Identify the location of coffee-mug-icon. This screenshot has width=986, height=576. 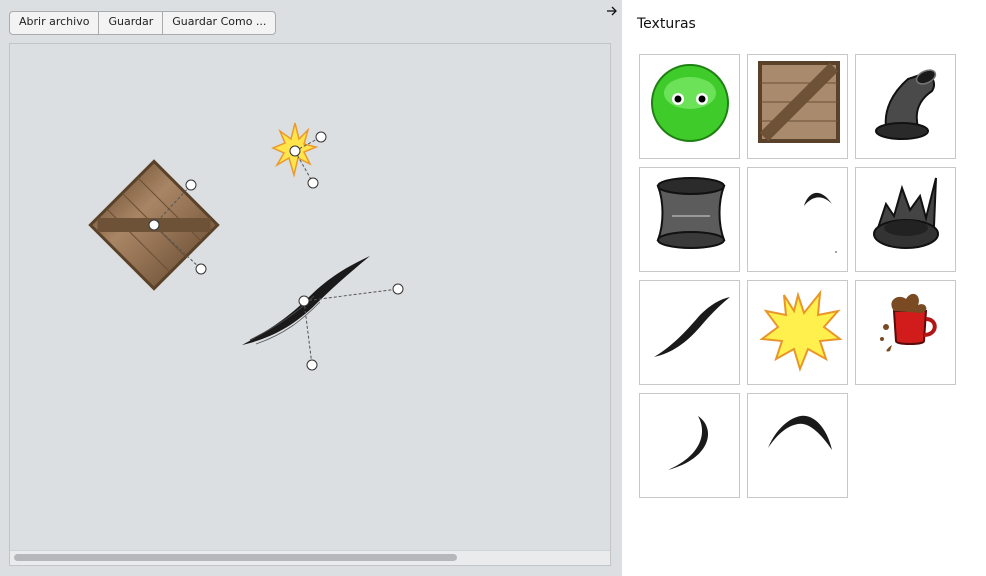
(908, 322).